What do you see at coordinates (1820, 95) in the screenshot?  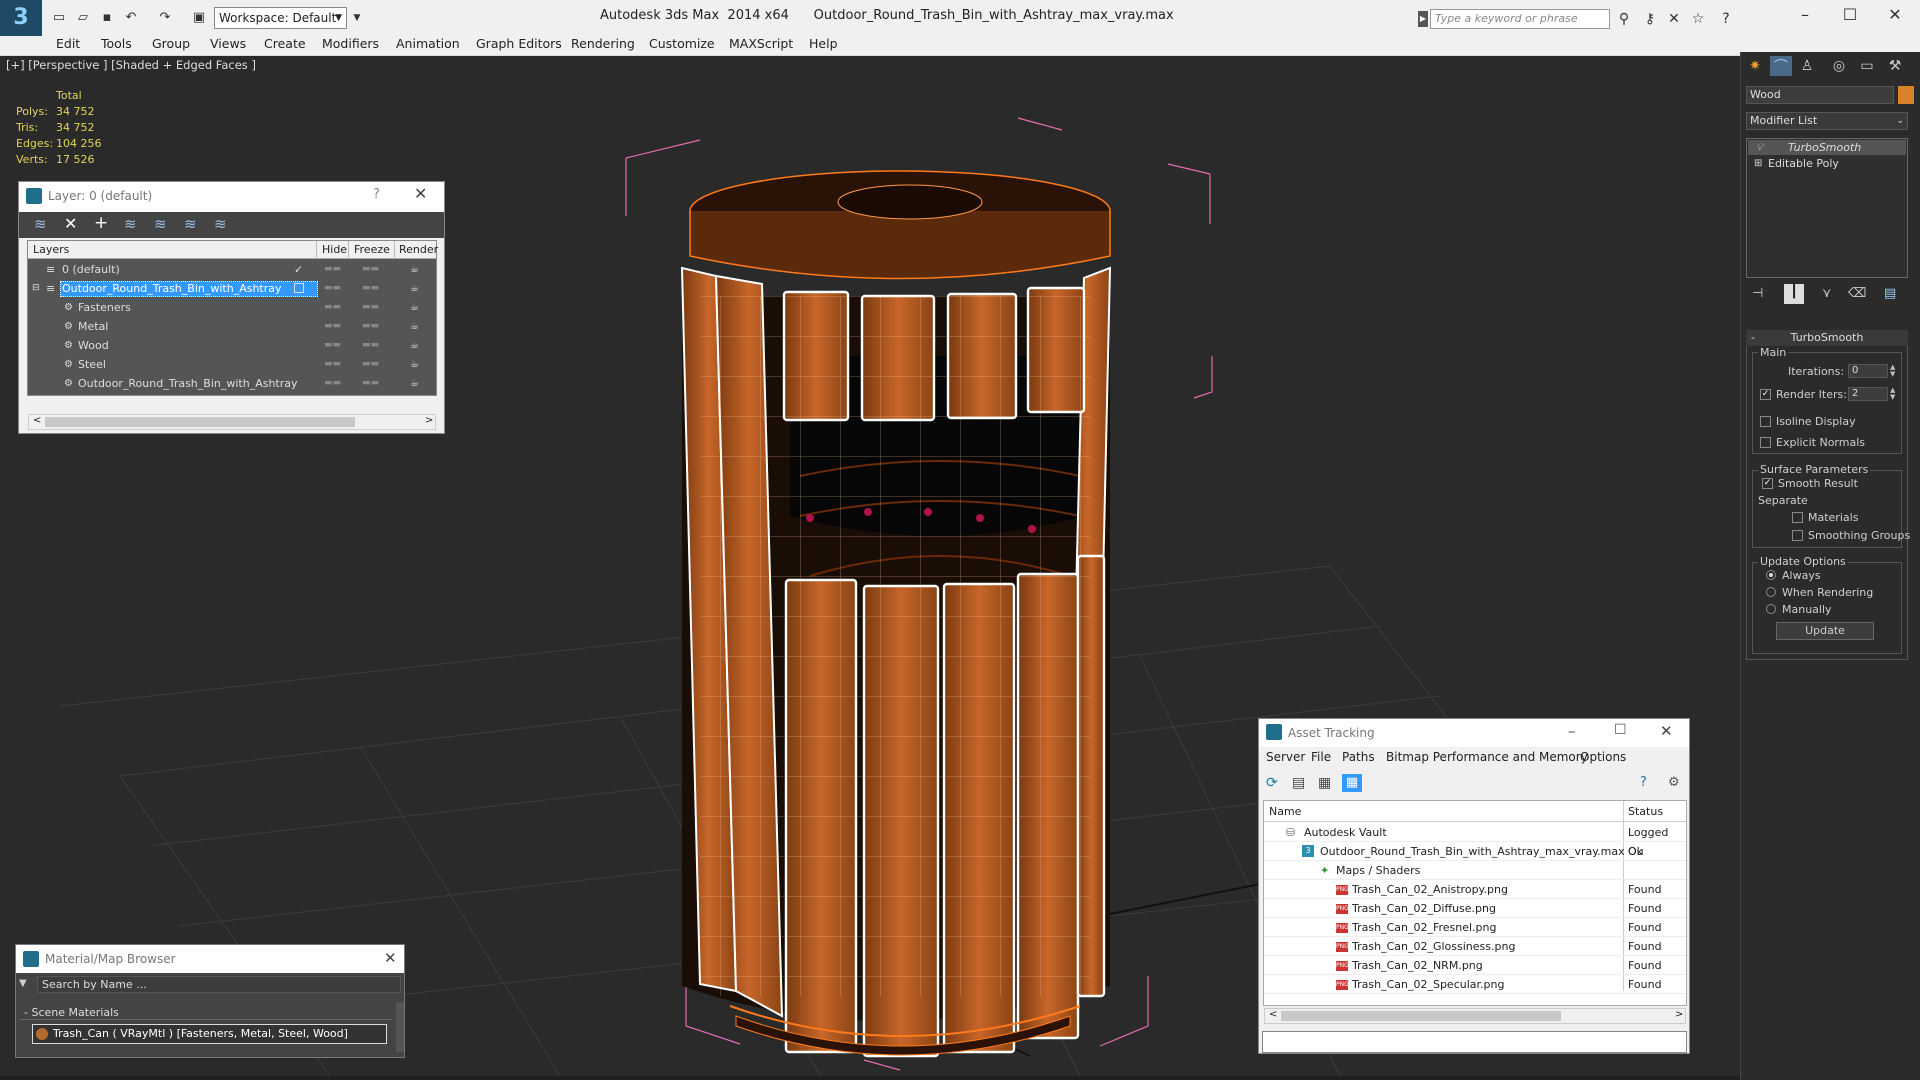 I see `object-name-field: Wood` at bounding box center [1820, 95].